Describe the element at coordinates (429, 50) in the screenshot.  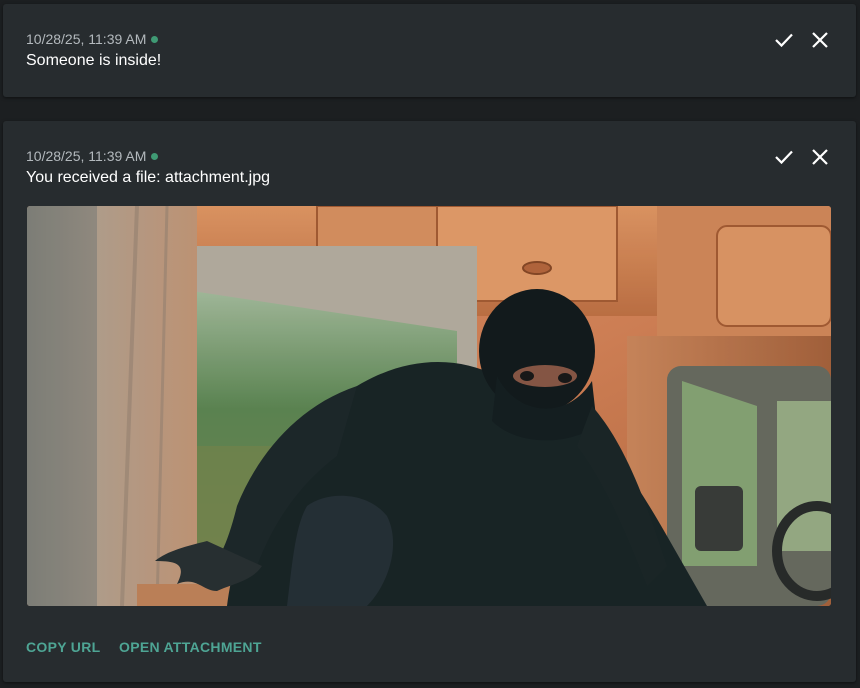
I see `notification-card: 10/28/25, 11:39 AM Someone is inside!` at that location.